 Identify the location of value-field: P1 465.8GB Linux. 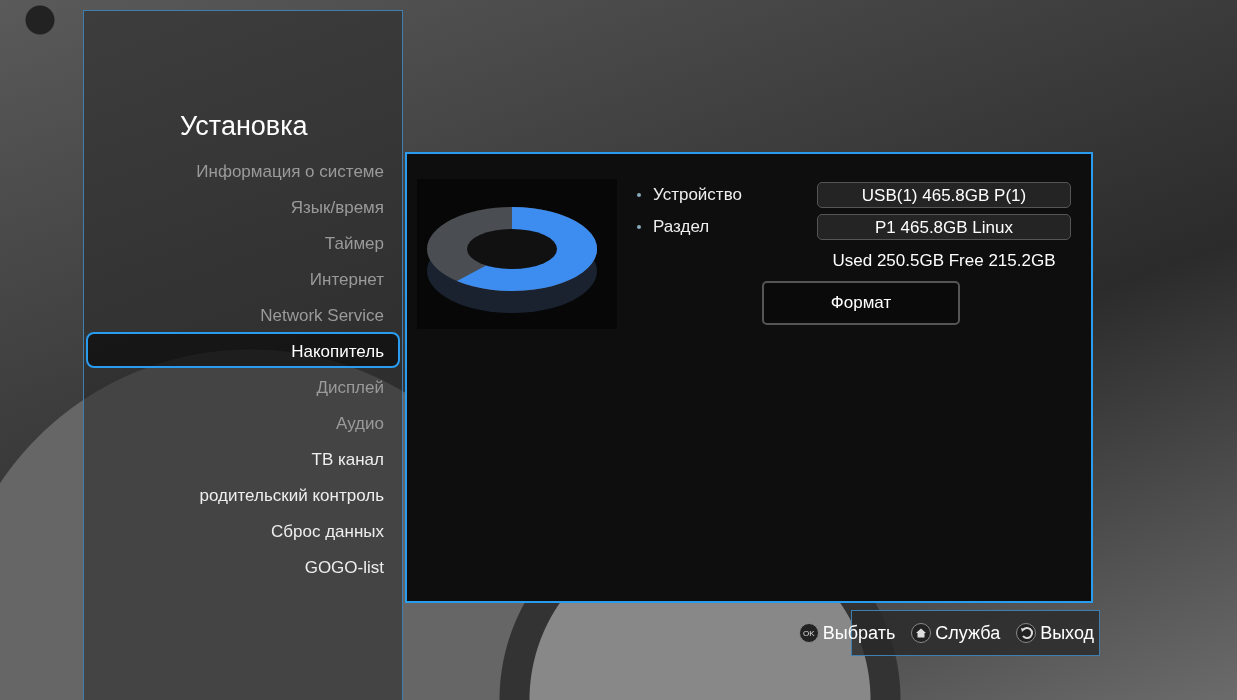
(944, 227).